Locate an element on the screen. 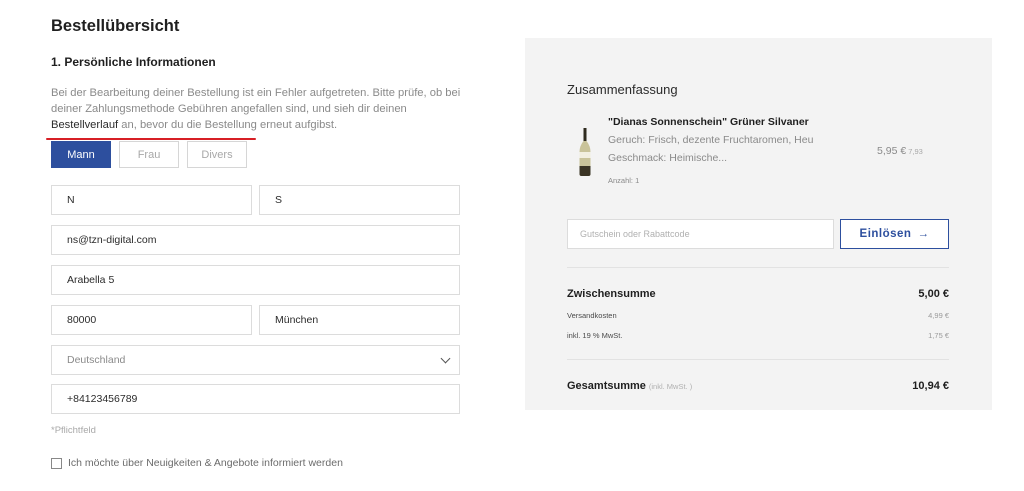  redeem-button-label: Einlösen is located at coordinates (885, 234).